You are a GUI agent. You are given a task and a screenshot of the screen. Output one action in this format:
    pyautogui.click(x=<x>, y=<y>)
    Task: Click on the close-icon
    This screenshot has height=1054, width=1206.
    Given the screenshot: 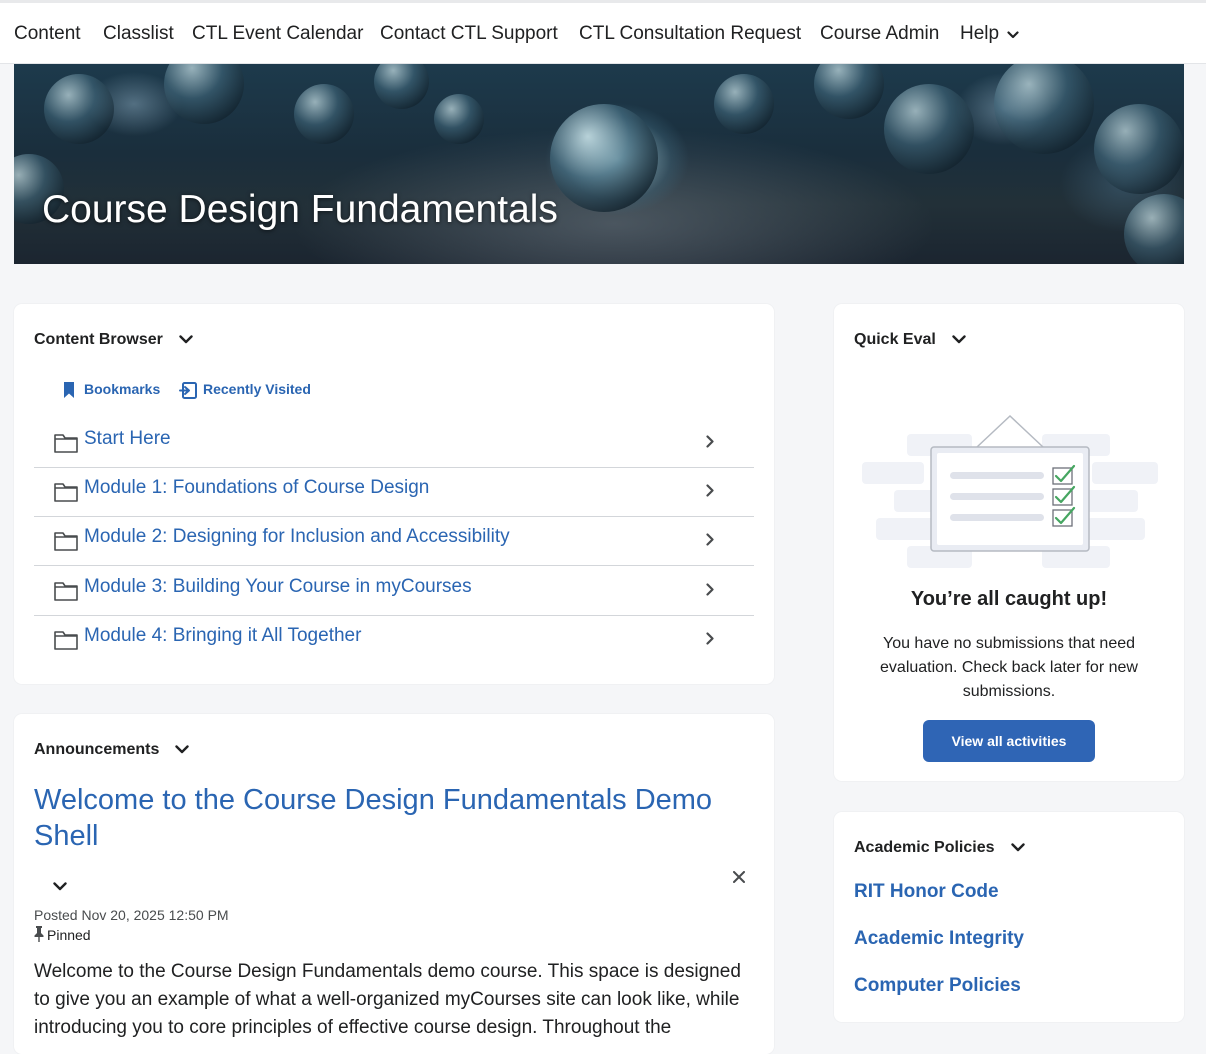 What is the action you would take?
    pyautogui.click(x=739, y=879)
    